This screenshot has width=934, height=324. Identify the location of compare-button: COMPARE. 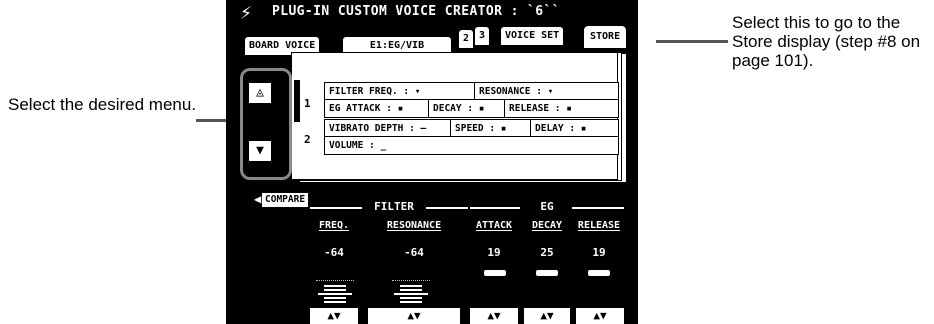
(285, 200).